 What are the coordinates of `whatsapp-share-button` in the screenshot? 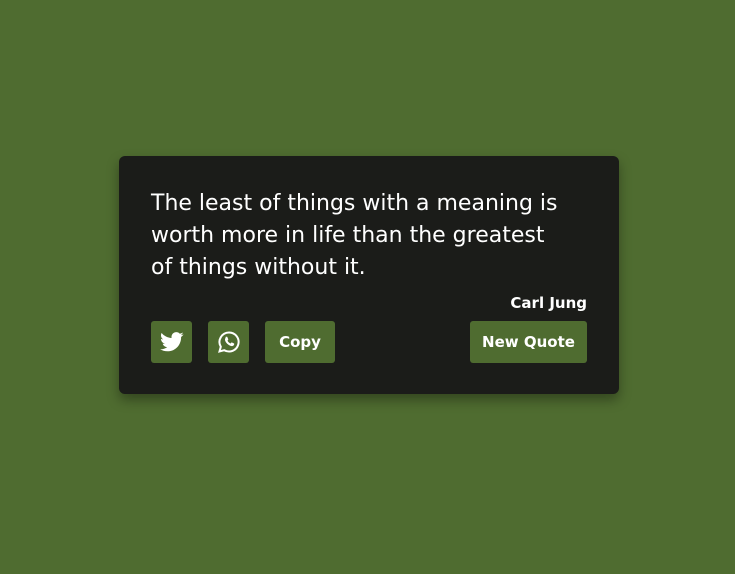 It's located at (228, 342).